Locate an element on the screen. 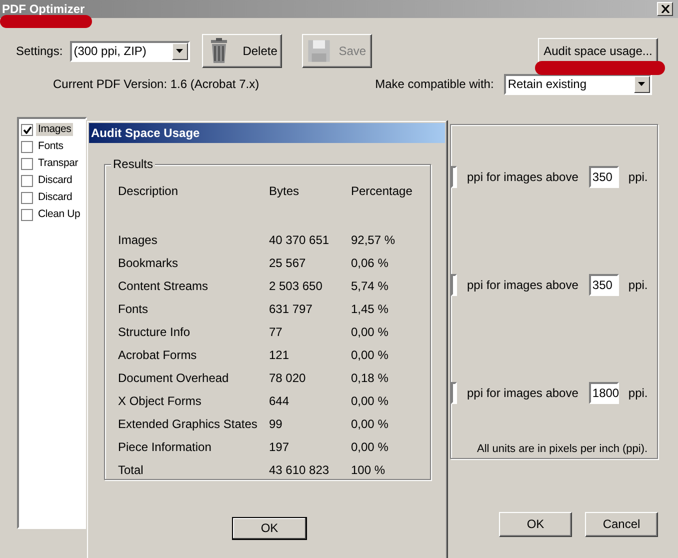 This screenshot has height=558, width=678. delete-button: Delete is located at coordinates (242, 51).